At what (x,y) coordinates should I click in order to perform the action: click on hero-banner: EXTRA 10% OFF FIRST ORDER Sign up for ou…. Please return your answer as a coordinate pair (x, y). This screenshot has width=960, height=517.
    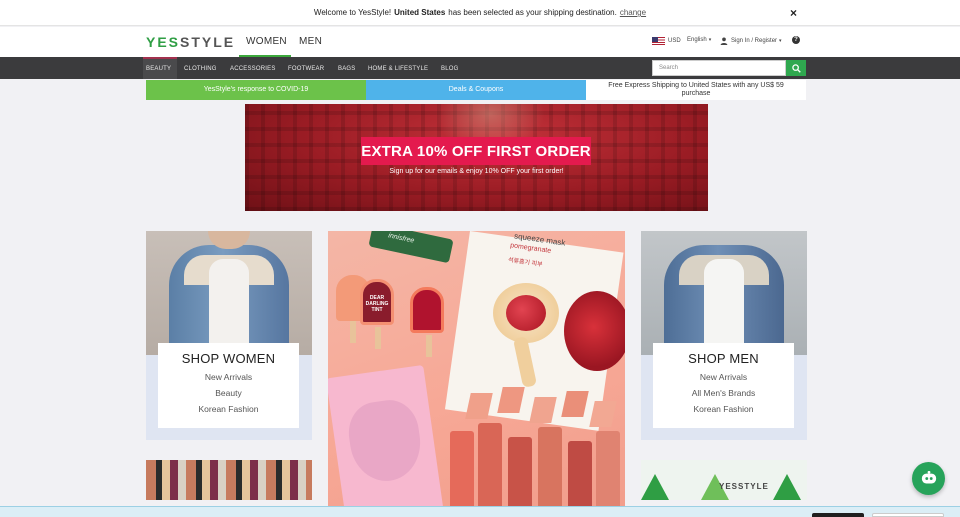
    Looking at the image, I should click on (476, 157).